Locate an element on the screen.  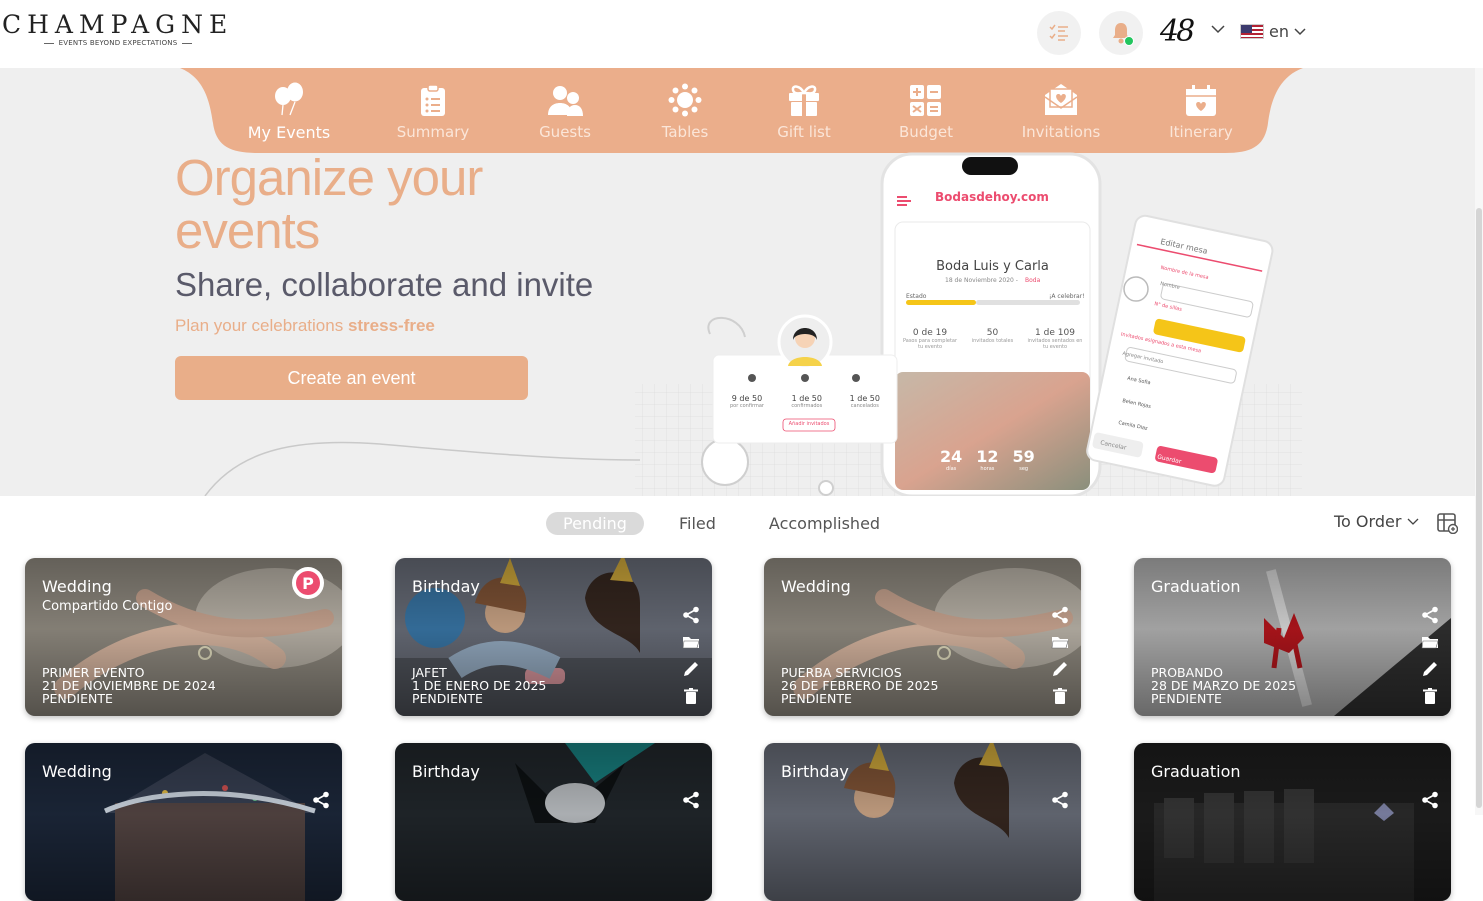
tab-pending: Pending is located at coordinates (595, 523).